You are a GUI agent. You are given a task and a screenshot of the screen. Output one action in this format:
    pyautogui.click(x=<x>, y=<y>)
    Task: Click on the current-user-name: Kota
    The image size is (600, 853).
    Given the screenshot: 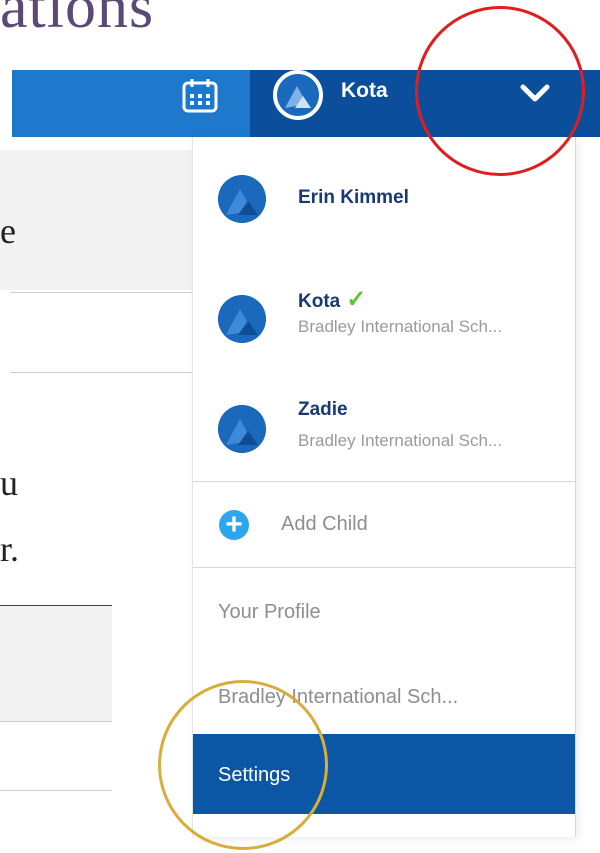 What is the action you would take?
    pyautogui.click(x=364, y=91)
    